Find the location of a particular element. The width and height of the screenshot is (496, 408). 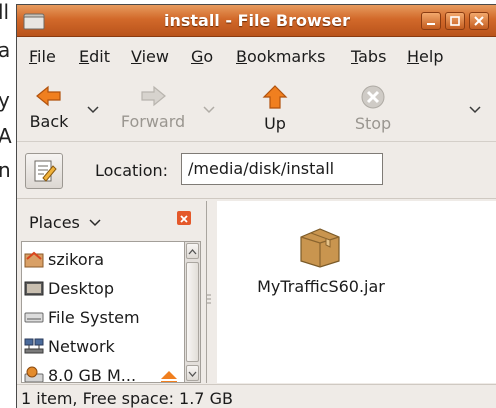

desktop-icon is located at coordinates (34, 288).